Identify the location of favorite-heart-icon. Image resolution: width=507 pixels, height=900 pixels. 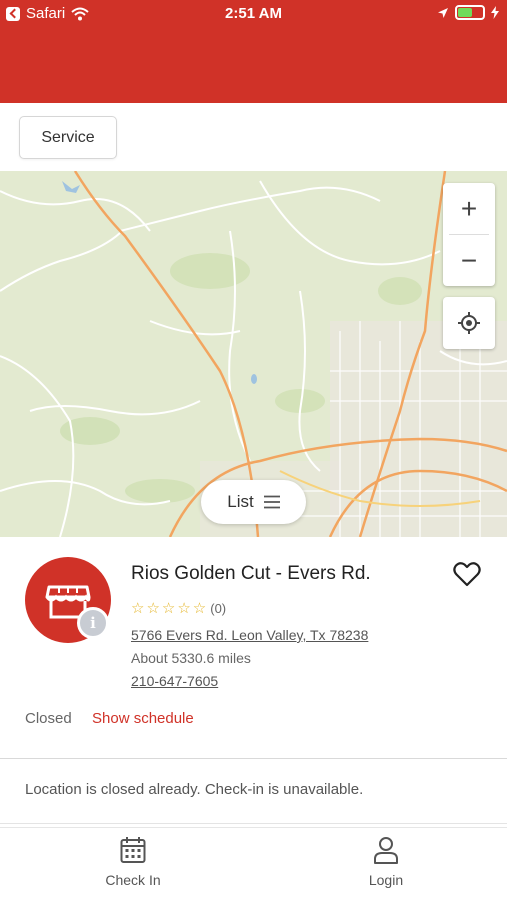
(467, 574).